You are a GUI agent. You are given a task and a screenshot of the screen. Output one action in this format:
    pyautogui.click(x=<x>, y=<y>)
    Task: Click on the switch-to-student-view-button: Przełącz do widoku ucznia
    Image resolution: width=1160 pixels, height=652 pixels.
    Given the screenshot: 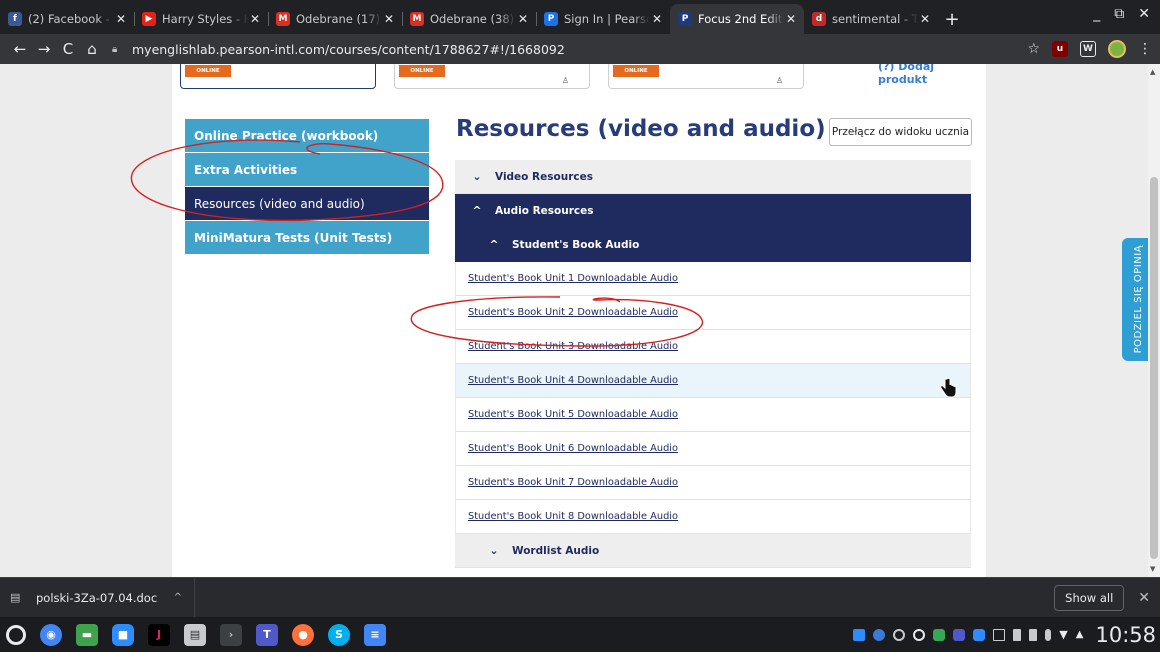 What is the action you would take?
    pyautogui.click(x=900, y=132)
    